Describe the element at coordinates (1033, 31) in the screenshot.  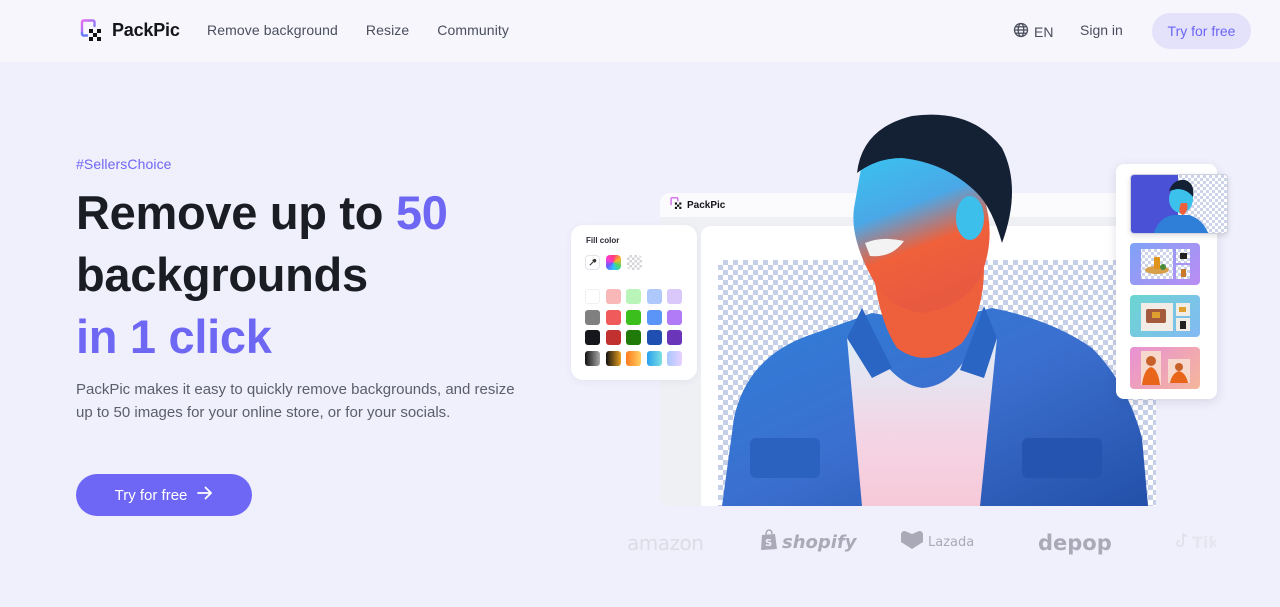
I see `language-selector: EN` at that location.